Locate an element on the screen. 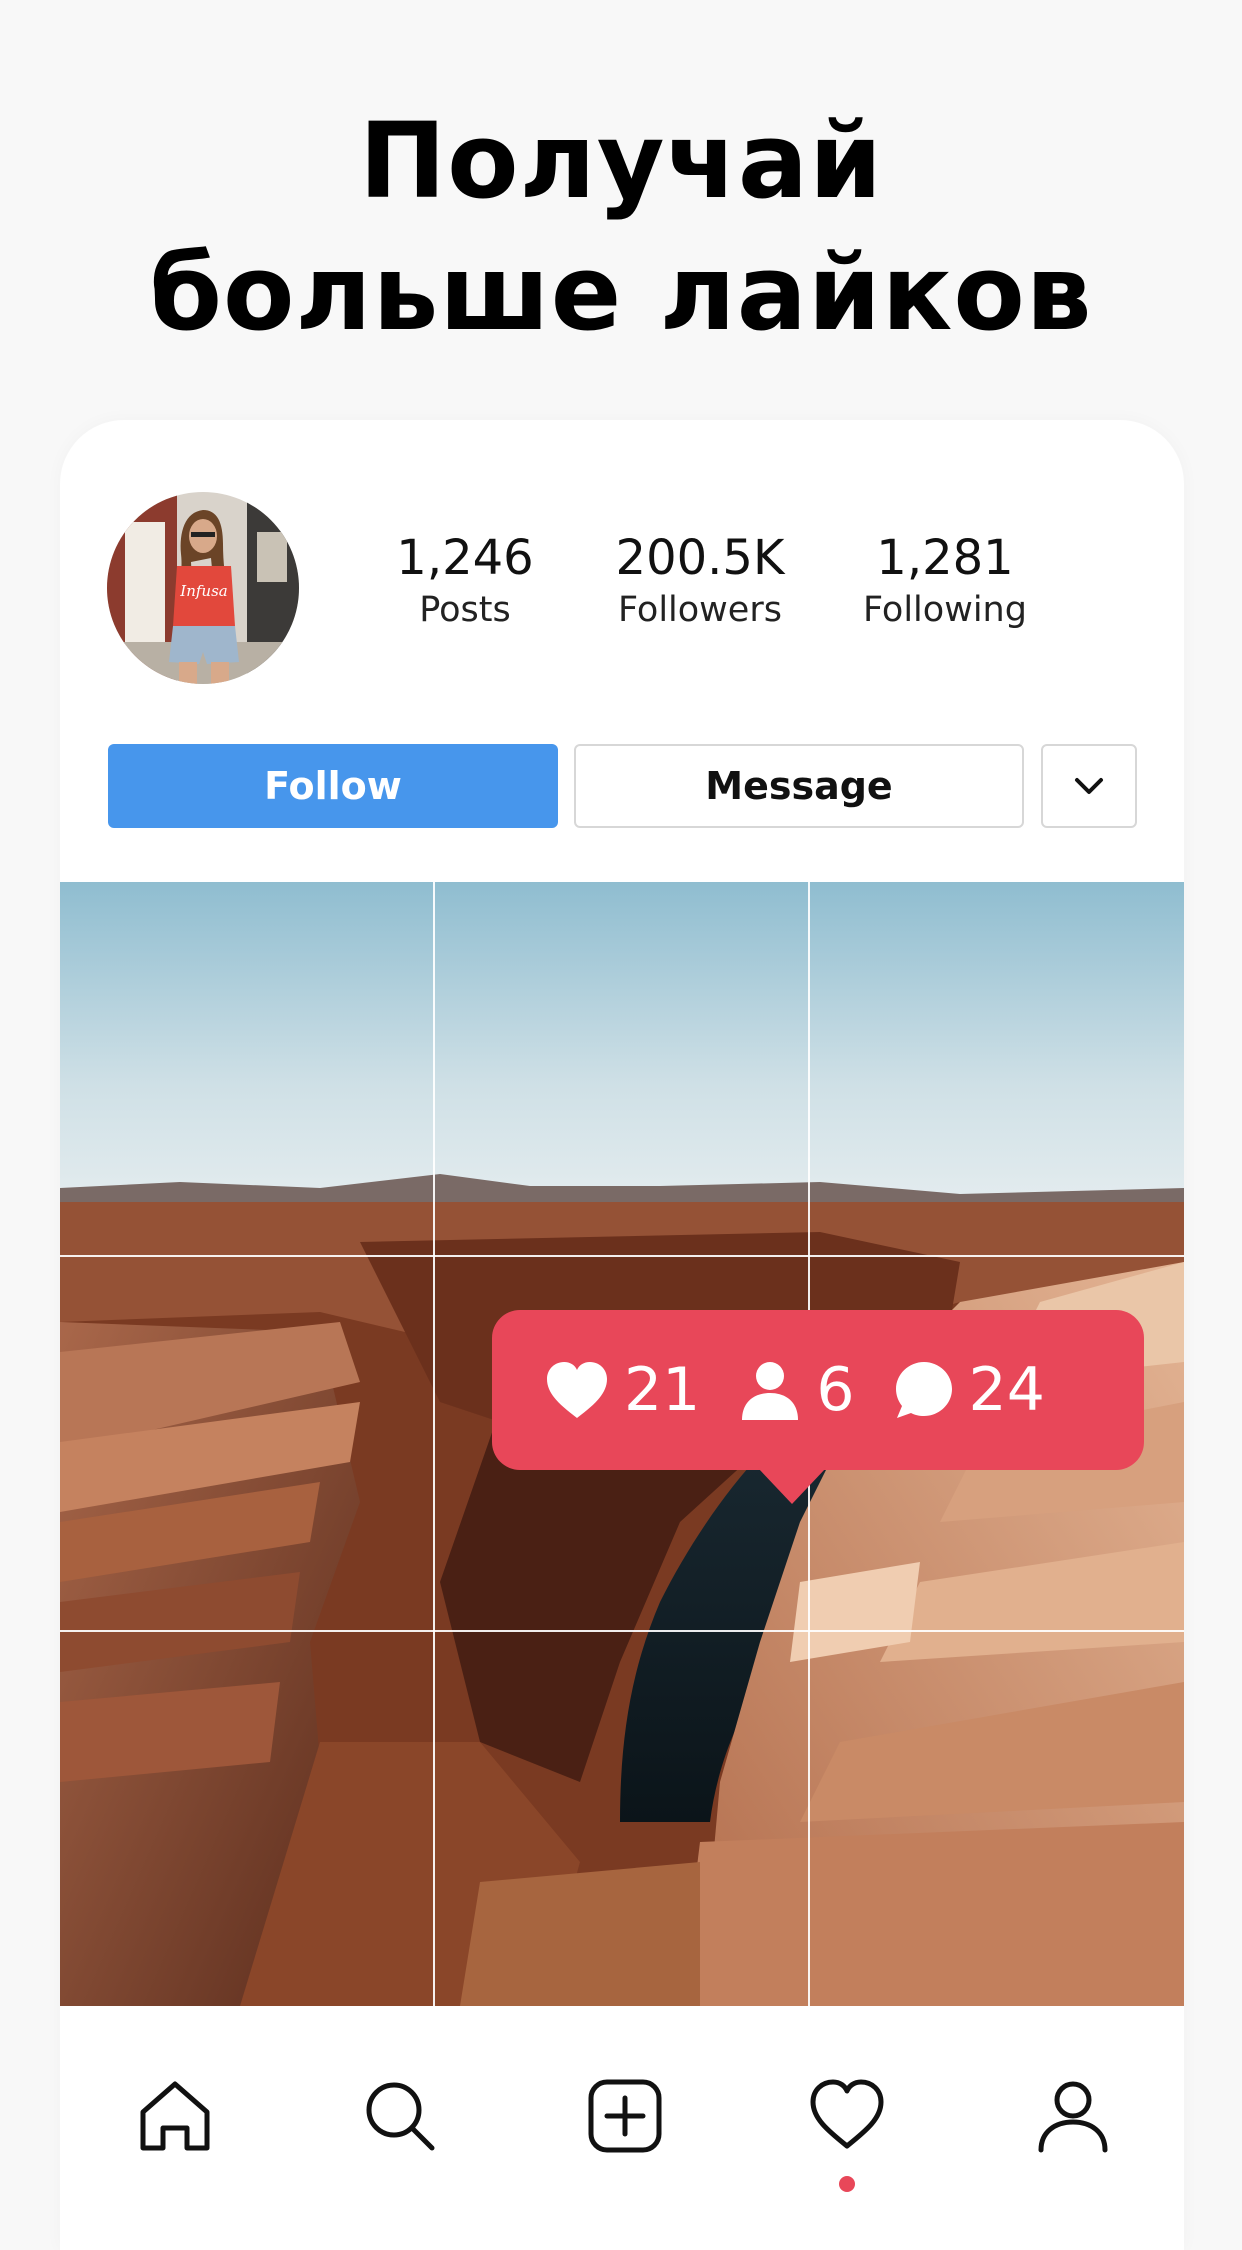  comment-icon is located at coordinates (923, 1390).